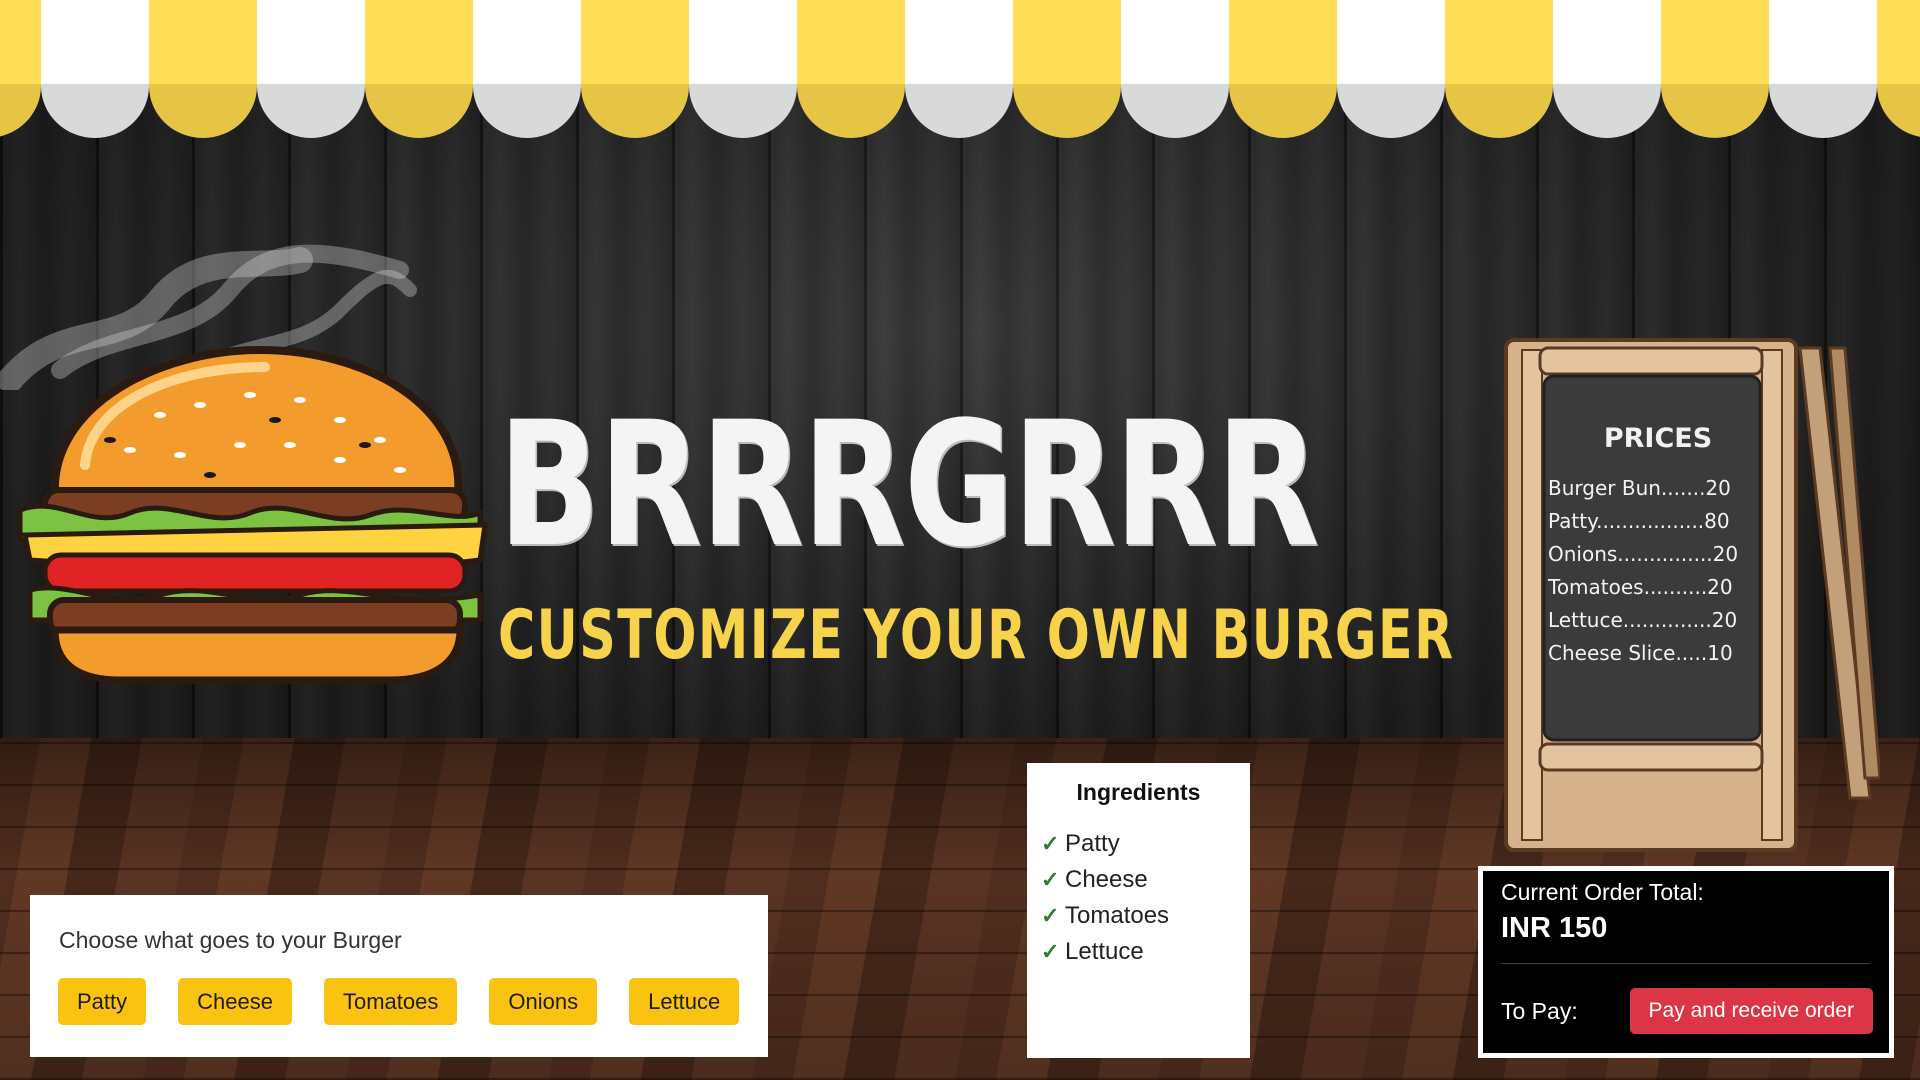  Describe the element at coordinates (960, 70) in the screenshot. I see `striped-awning` at that location.